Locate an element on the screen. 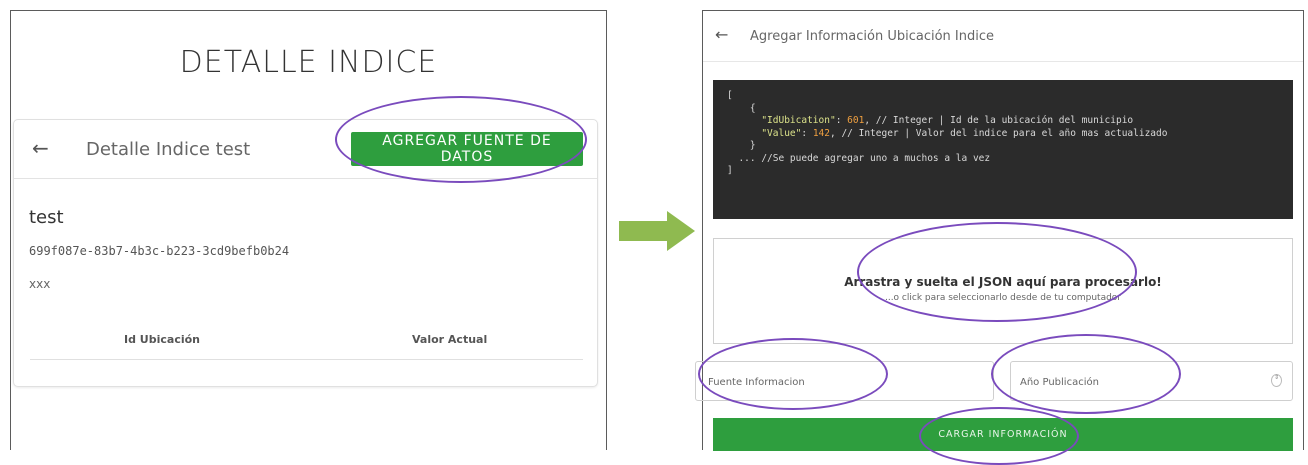 This screenshot has height=465, width=1308. dialog-header: ← Agregar Información Ubicación Indice is located at coordinates (1003, 36).